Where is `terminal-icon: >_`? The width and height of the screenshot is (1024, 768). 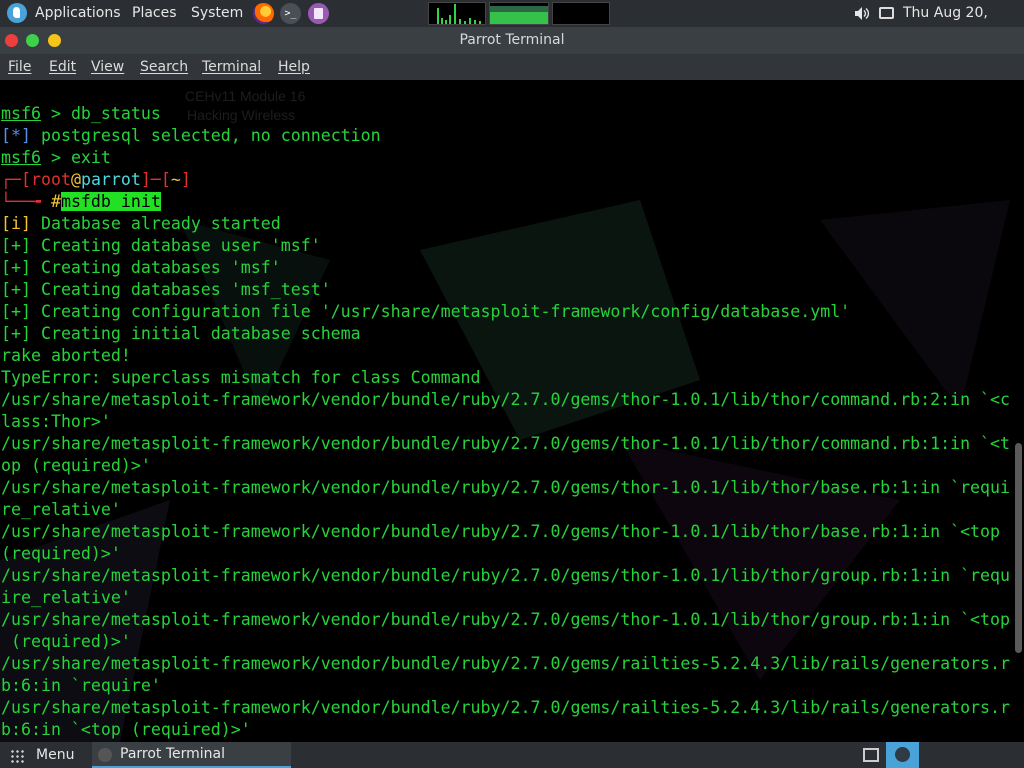
terminal-icon: >_ is located at coordinates (290, 13).